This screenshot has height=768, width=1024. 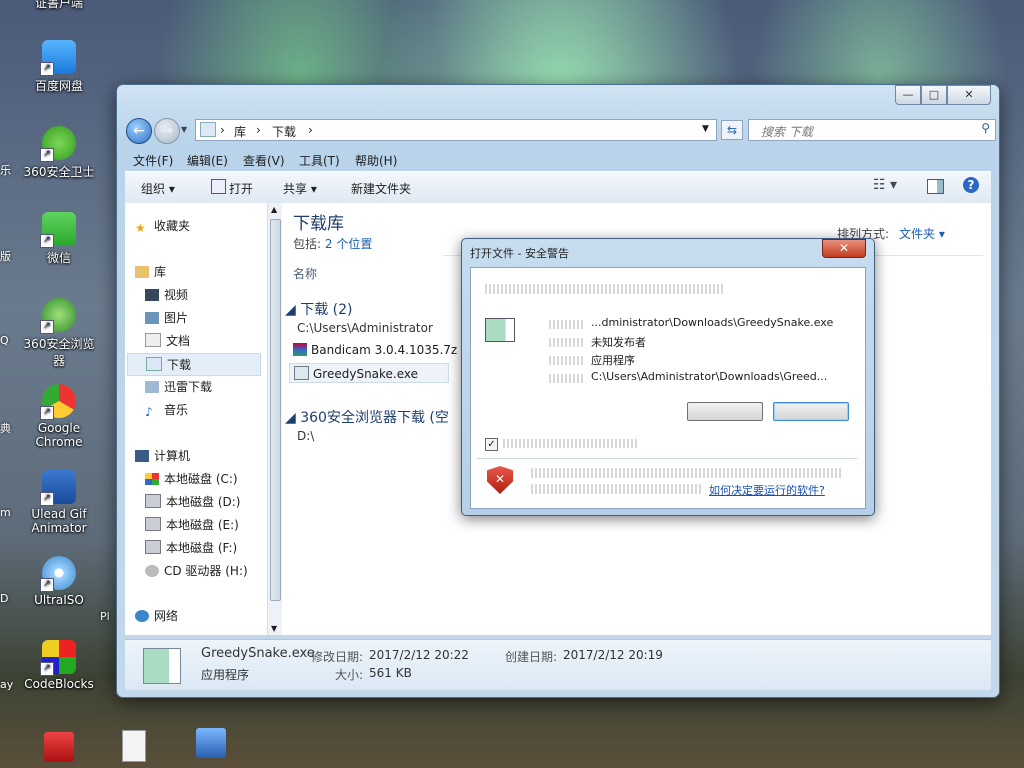 What do you see at coordinates (456, 130) in the screenshot?
I see `address-bar: › 库 › 下载 › ▼` at bounding box center [456, 130].